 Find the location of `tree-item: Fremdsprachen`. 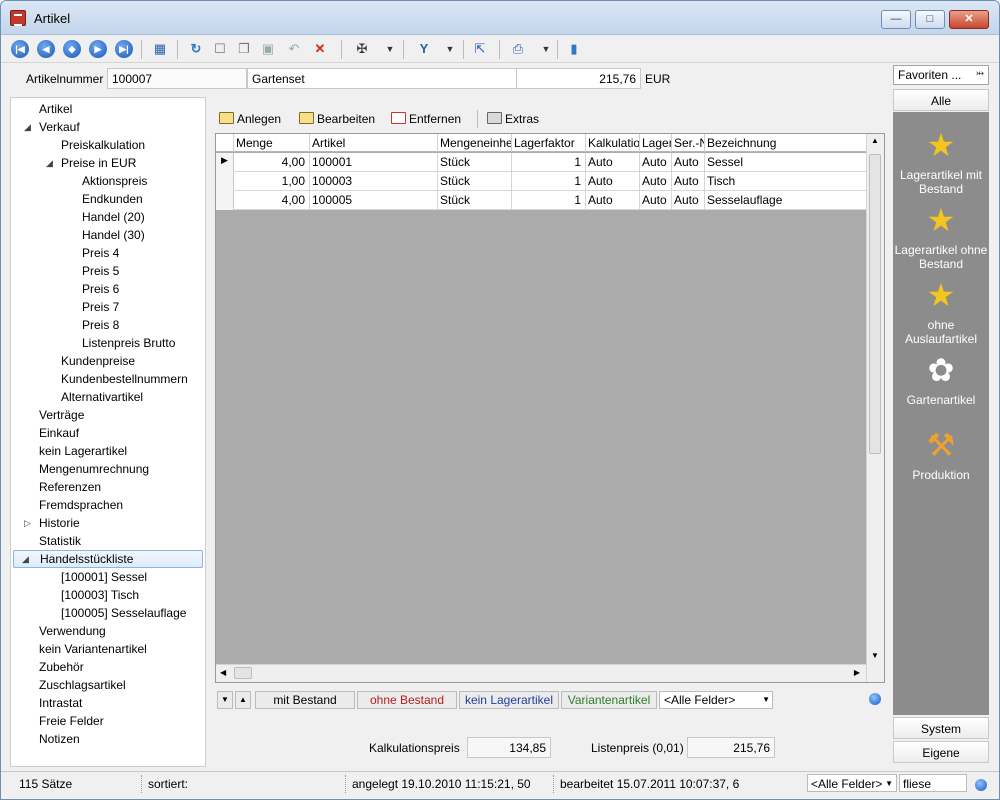

tree-item: Fremdsprachen is located at coordinates (81, 505).